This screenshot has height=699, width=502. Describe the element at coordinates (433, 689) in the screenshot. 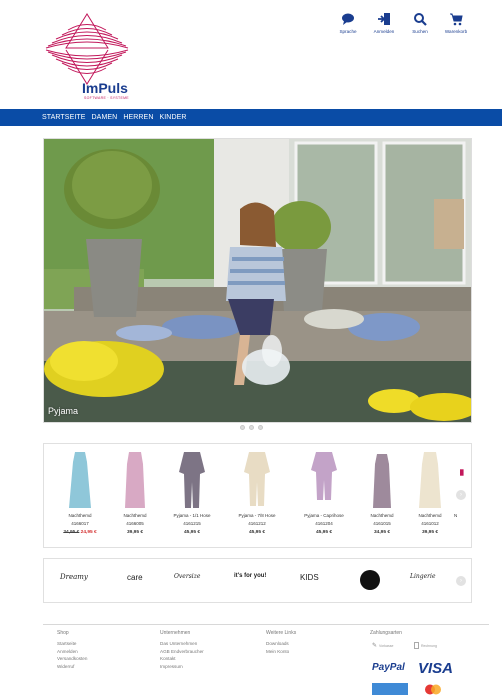

I see `mastercard-logo-icon` at that location.